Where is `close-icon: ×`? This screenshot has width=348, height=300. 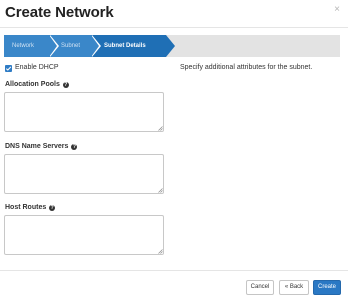 close-icon: × is located at coordinates (337, 10).